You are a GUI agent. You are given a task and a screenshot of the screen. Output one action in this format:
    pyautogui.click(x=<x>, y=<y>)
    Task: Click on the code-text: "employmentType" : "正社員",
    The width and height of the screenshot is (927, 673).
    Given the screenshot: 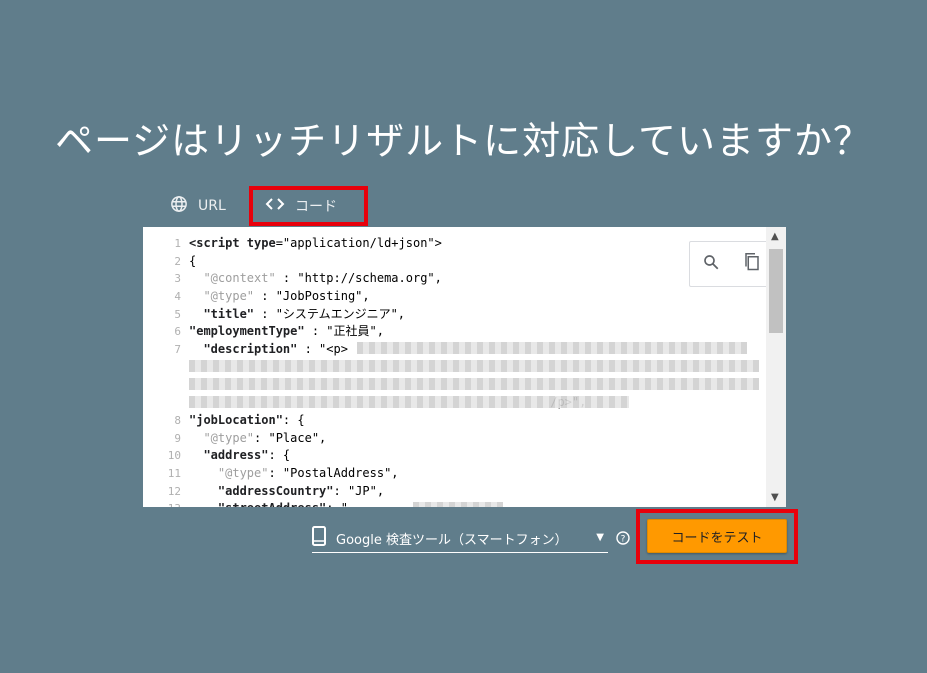 What is the action you would take?
    pyautogui.click(x=286, y=331)
    